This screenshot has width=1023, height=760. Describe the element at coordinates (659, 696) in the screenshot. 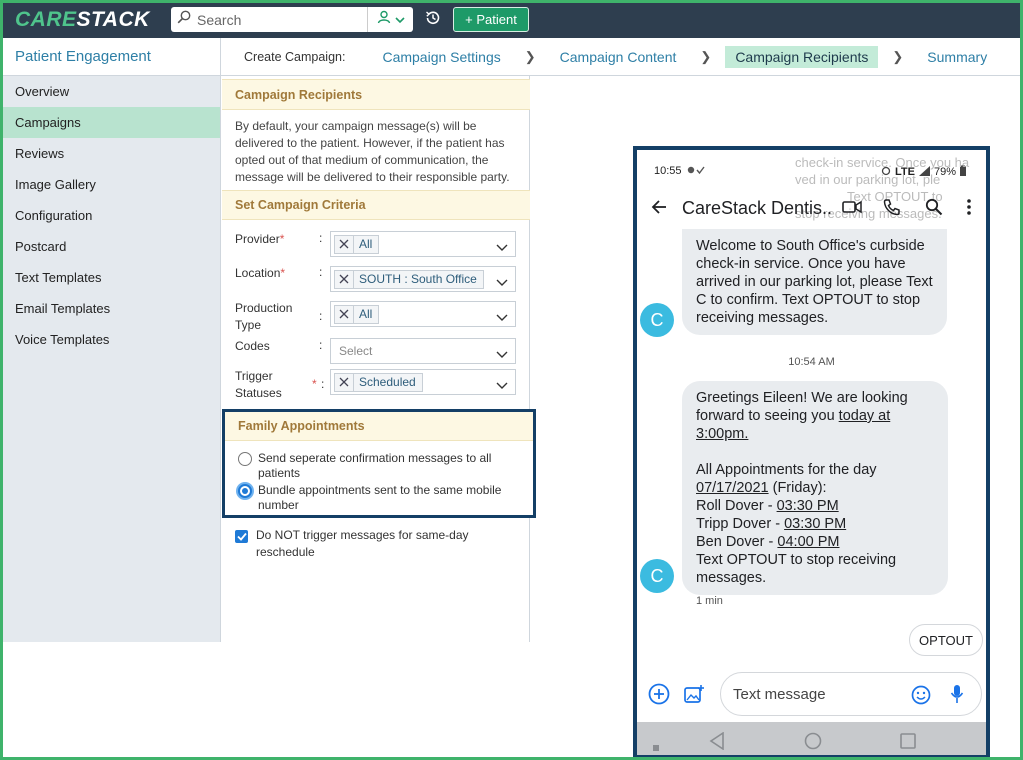

I see `add-icon` at that location.